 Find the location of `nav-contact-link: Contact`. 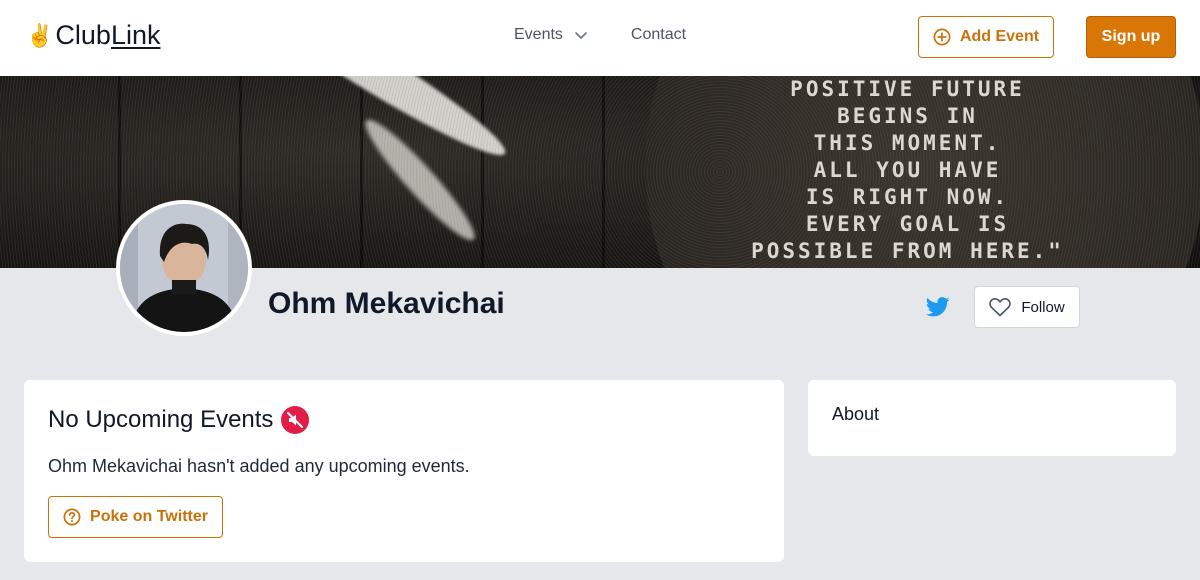

nav-contact-link: Contact is located at coordinates (658, 35).